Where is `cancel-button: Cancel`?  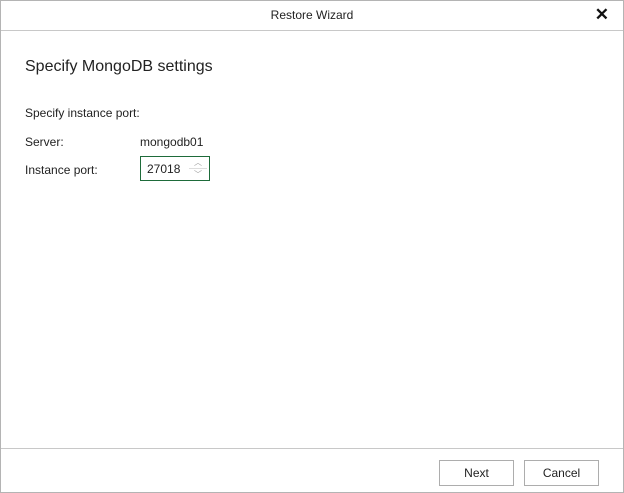
cancel-button: Cancel is located at coordinates (561, 473).